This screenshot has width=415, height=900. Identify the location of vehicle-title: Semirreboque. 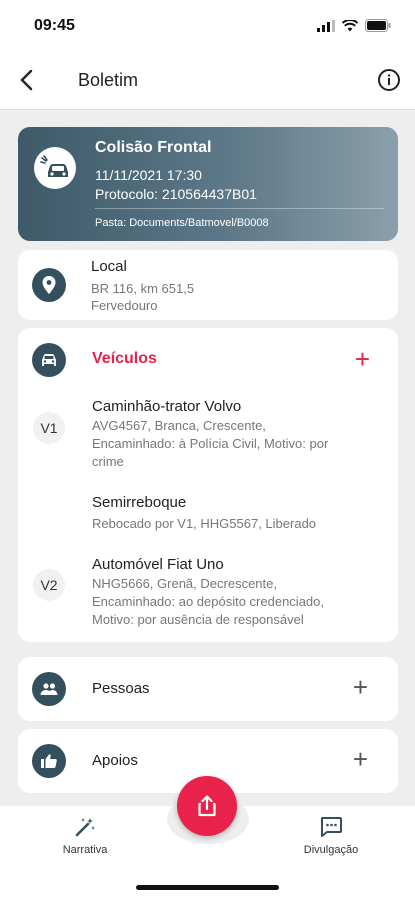
(139, 502).